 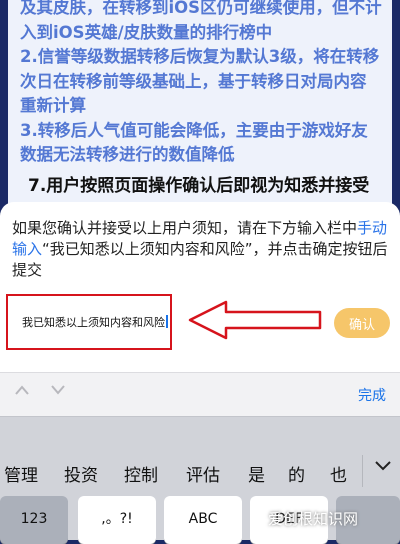 What do you see at coordinates (21, 473) in the screenshot?
I see `candidate-word: 管理` at bounding box center [21, 473].